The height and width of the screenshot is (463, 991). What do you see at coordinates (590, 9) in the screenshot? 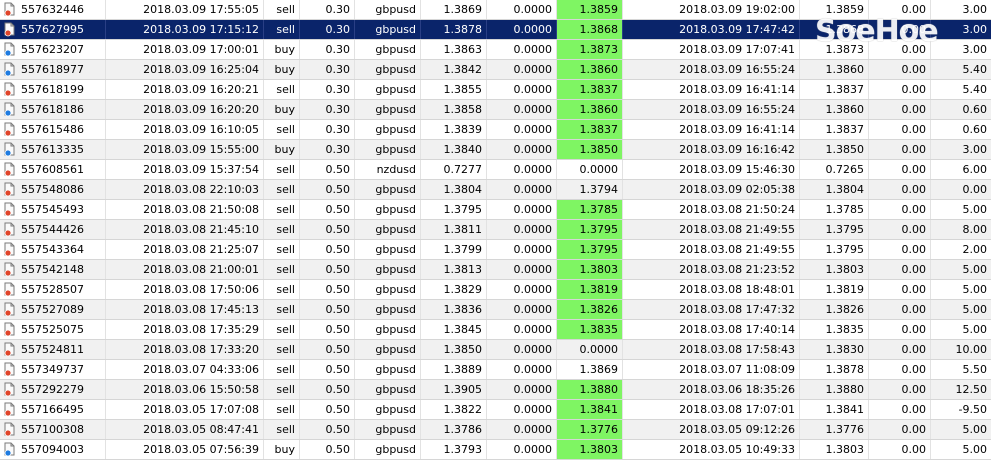
I see `take-profit-cell: 1.3859` at bounding box center [590, 9].